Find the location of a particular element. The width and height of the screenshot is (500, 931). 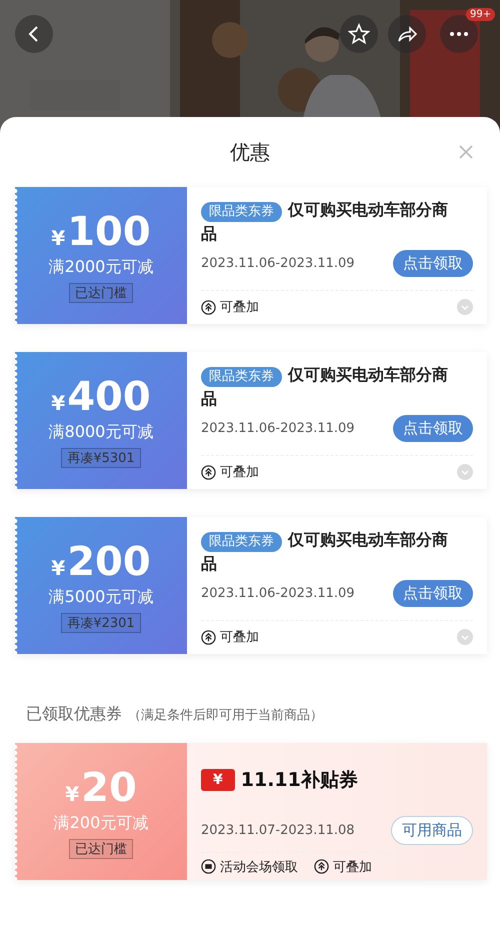

threshold-tag: 再凑¥5301 is located at coordinates (101, 458).